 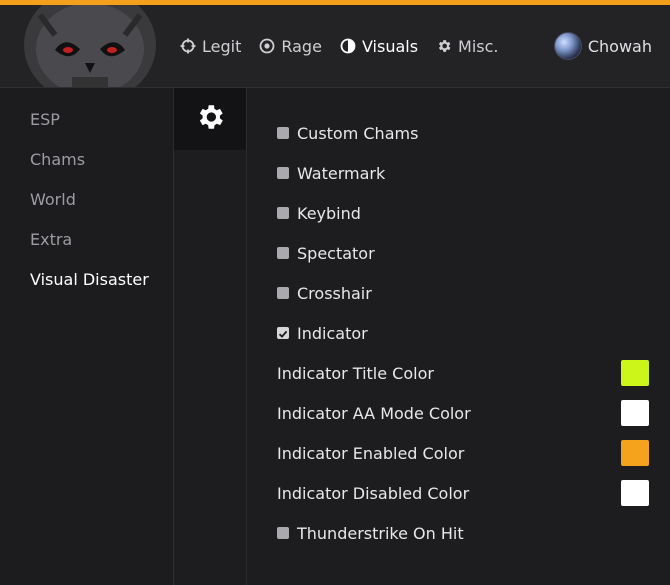 I want to click on option-indicator: Indicator, so click(x=322, y=333).